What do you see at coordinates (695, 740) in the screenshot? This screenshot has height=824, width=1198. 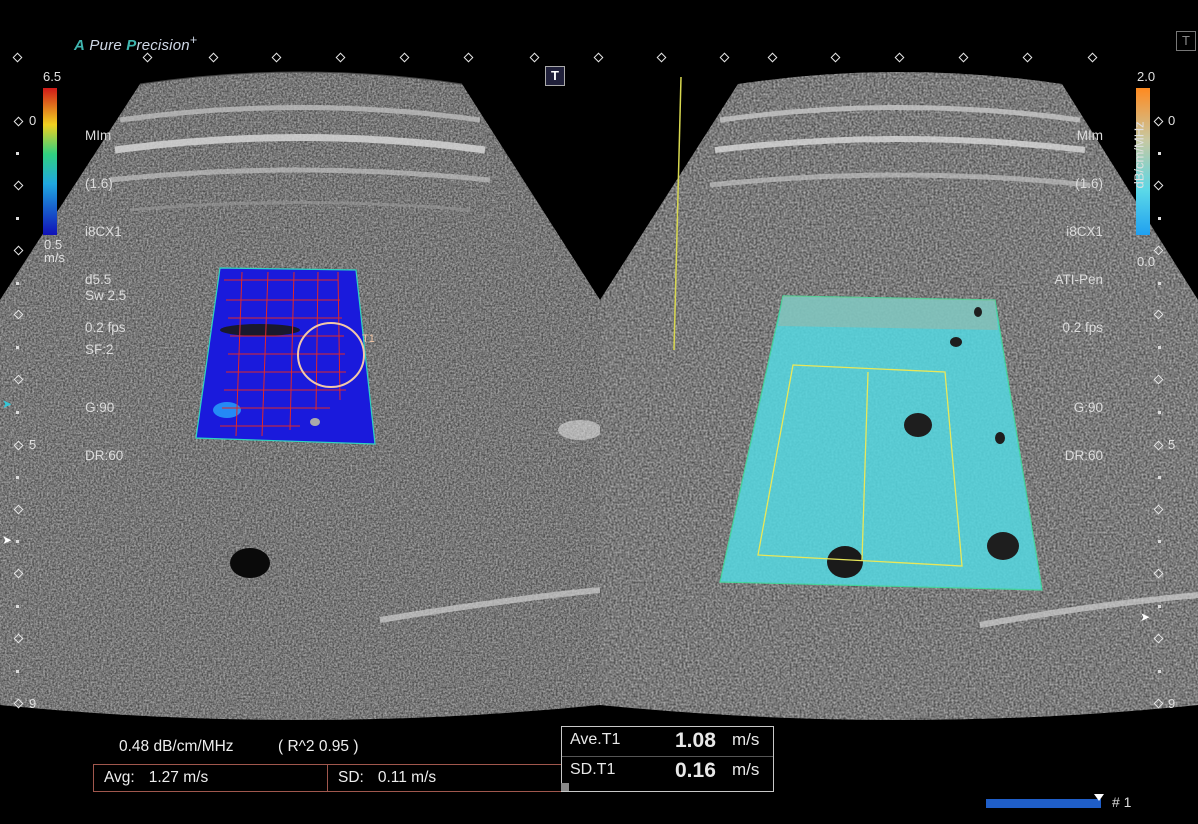 I see `ave-value: 1.08` at bounding box center [695, 740].